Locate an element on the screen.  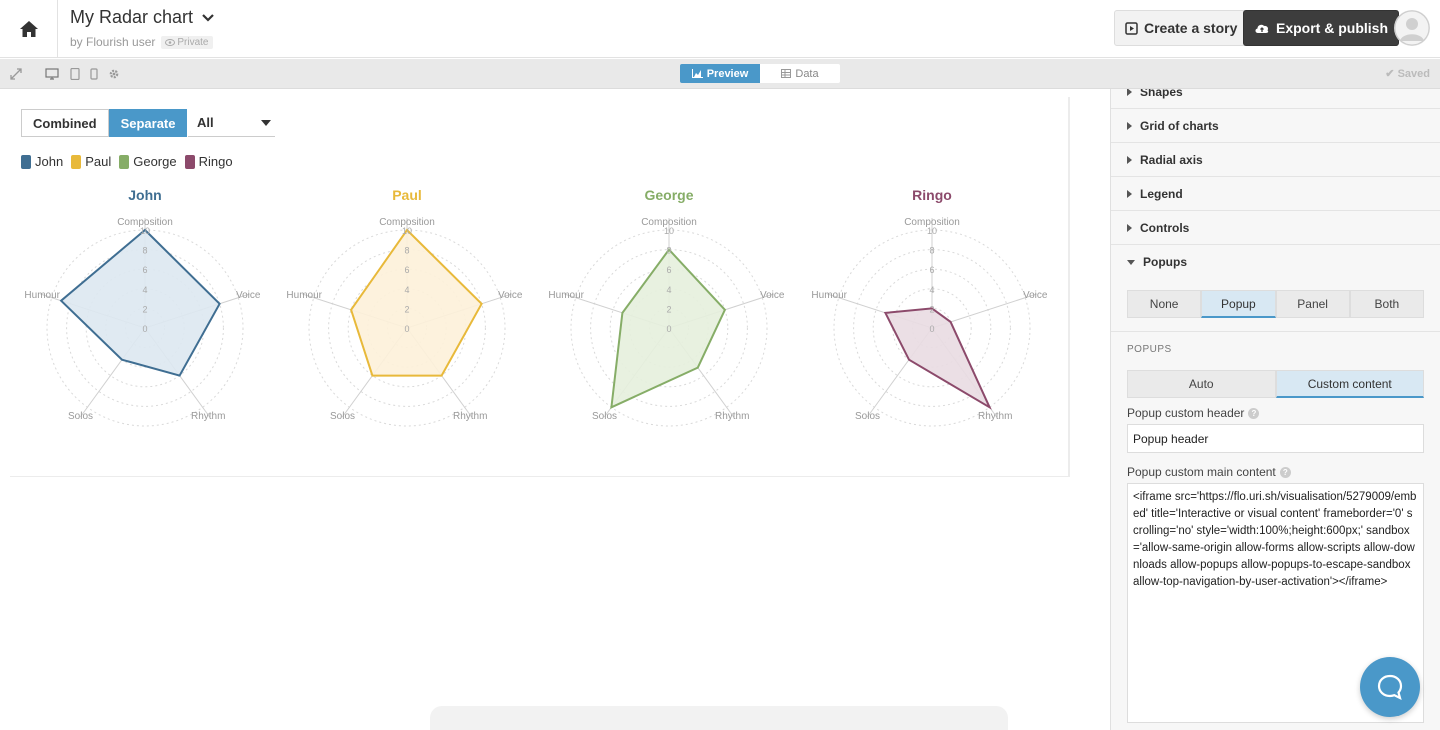
legend-item-john: John is located at coordinates (42, 161).